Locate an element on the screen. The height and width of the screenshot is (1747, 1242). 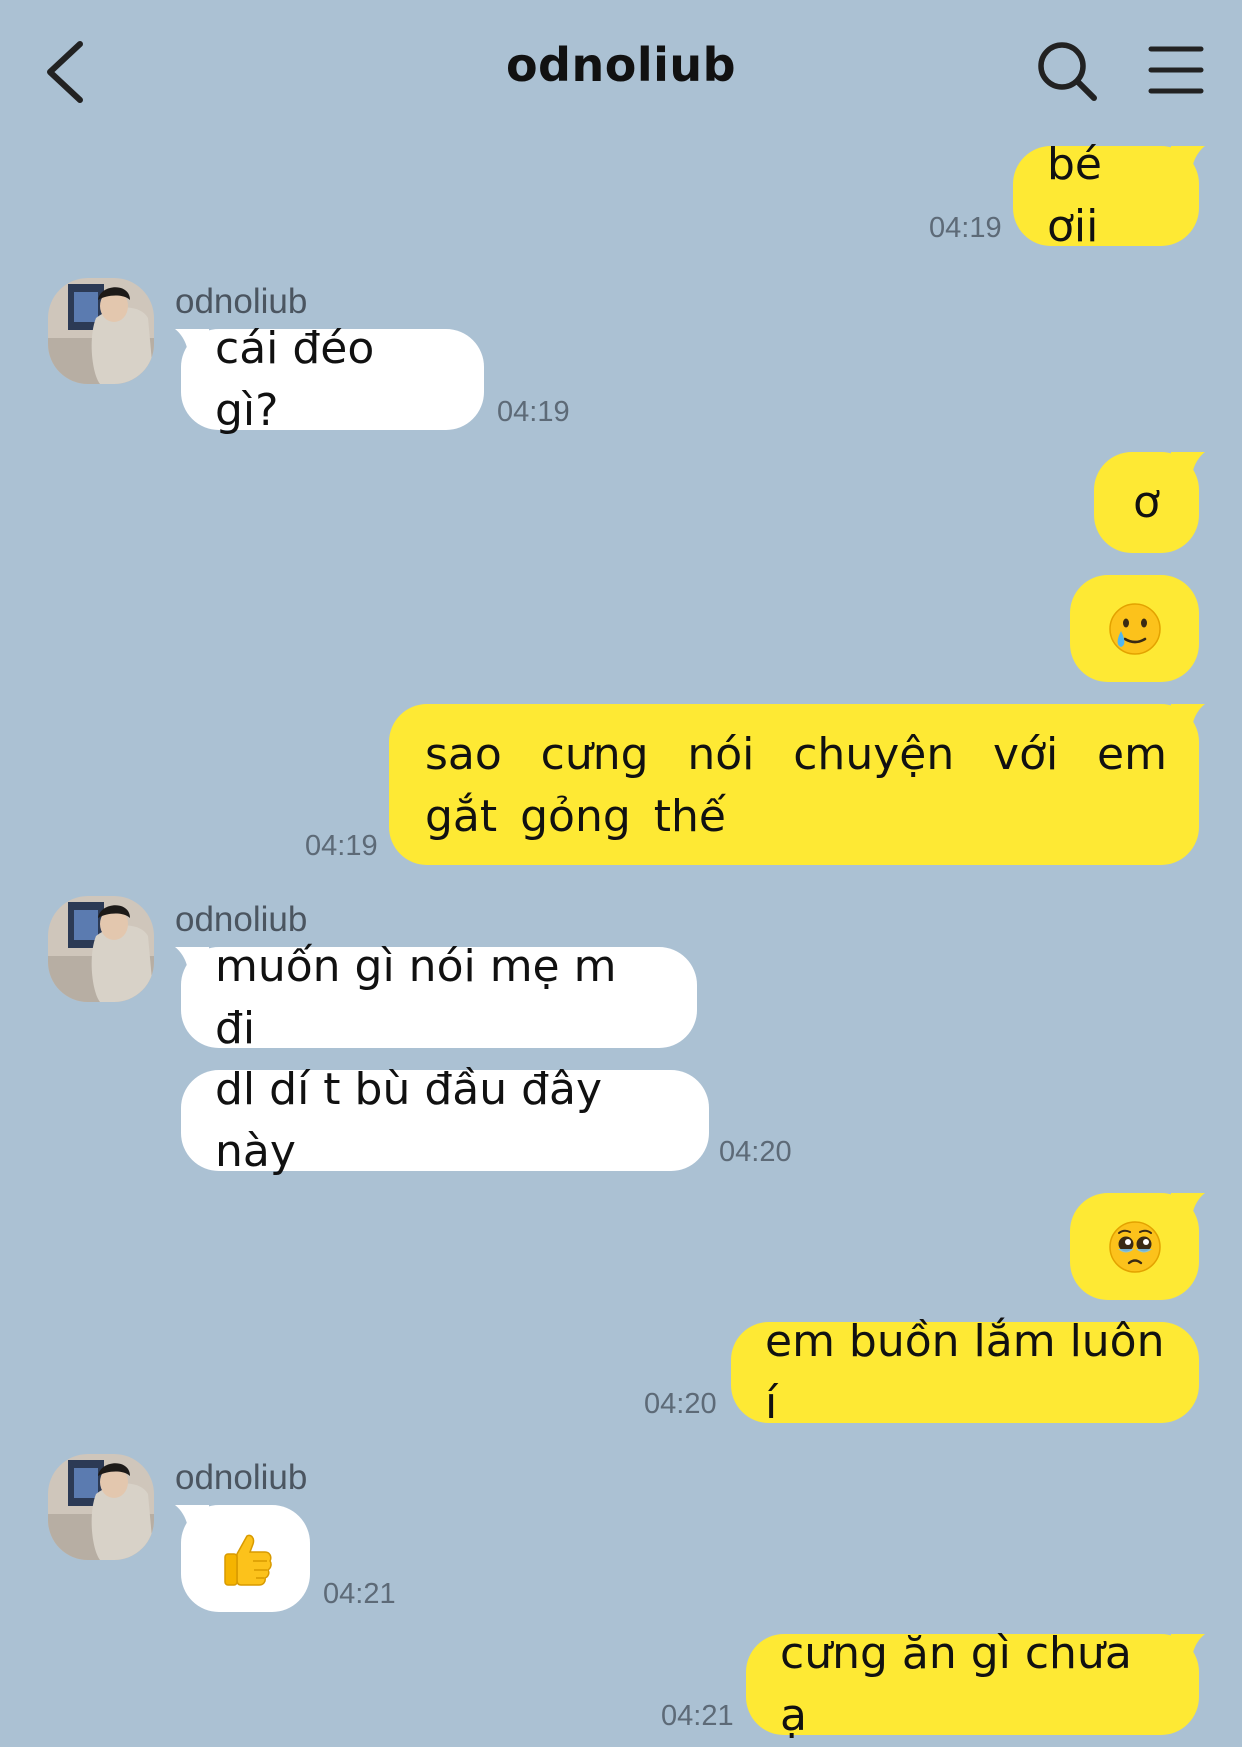
message-bubble-received: dl dí t bù đầu đây này is located at coordinates (445, 1120).